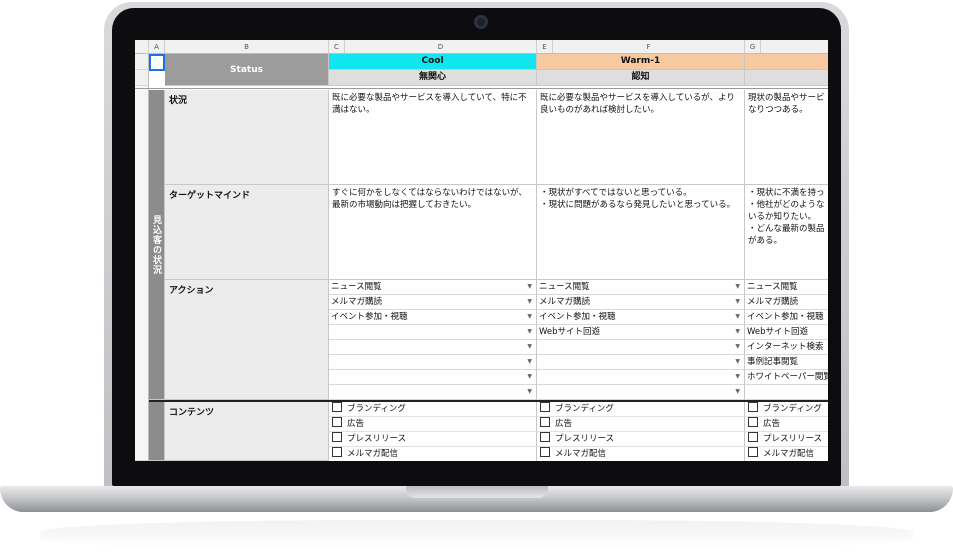 The height and width of the screenshot is (558, 953). Describe the element at coordinates (786, 347) in the screenshot. I see `action-dropdown: インターネット検索` at that location.